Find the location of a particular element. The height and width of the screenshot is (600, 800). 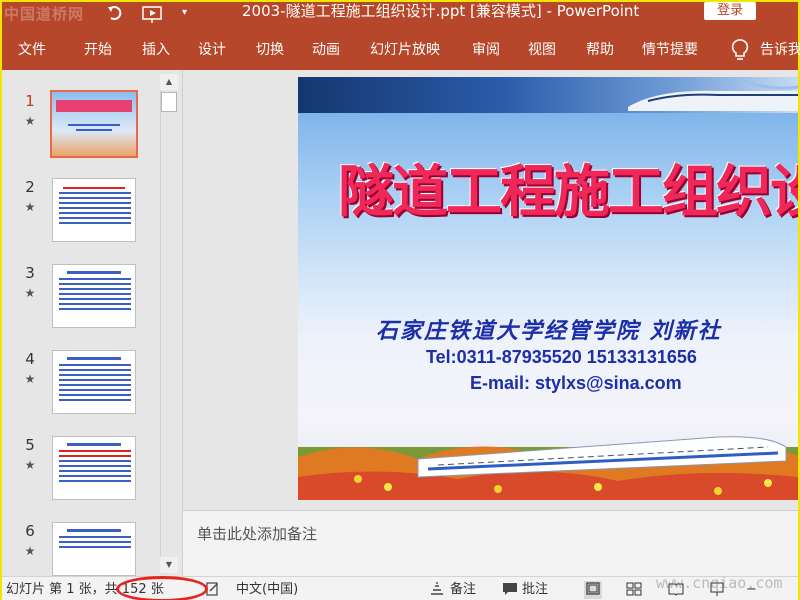

login-button: 登录 is located at coordinates (730, 11).